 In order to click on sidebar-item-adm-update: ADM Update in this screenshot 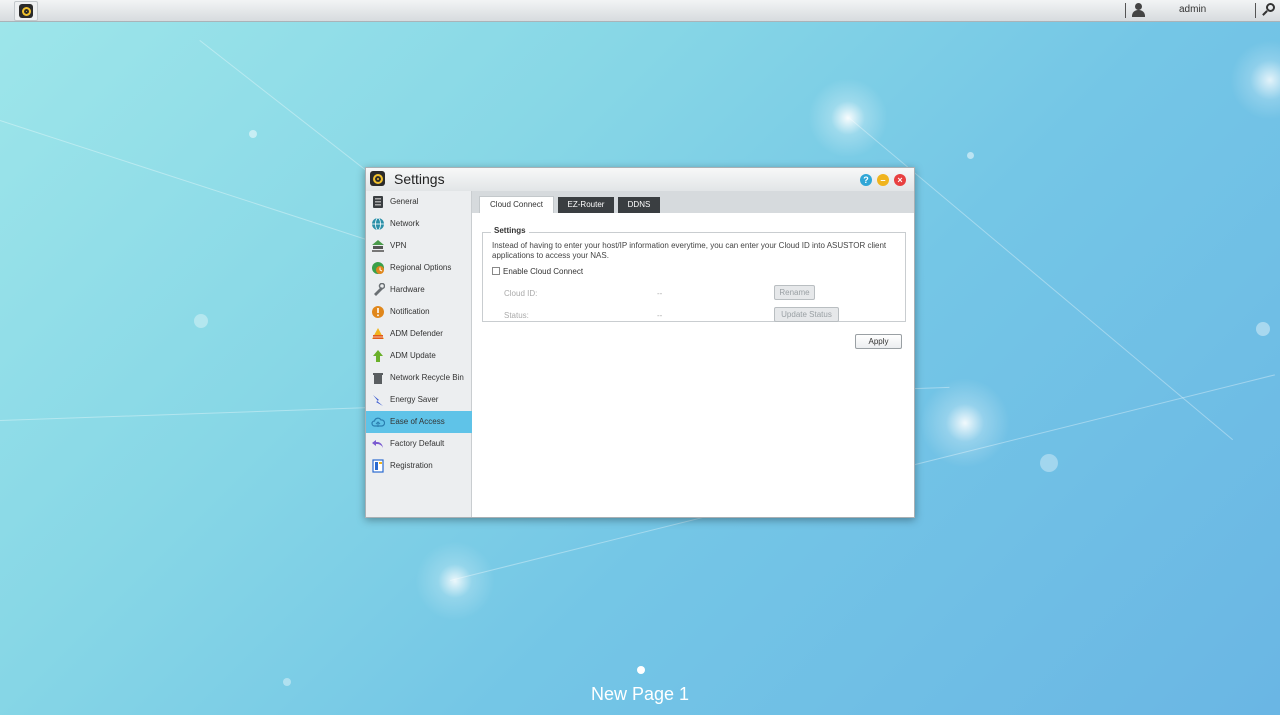, I will do `click(419, 356)`.